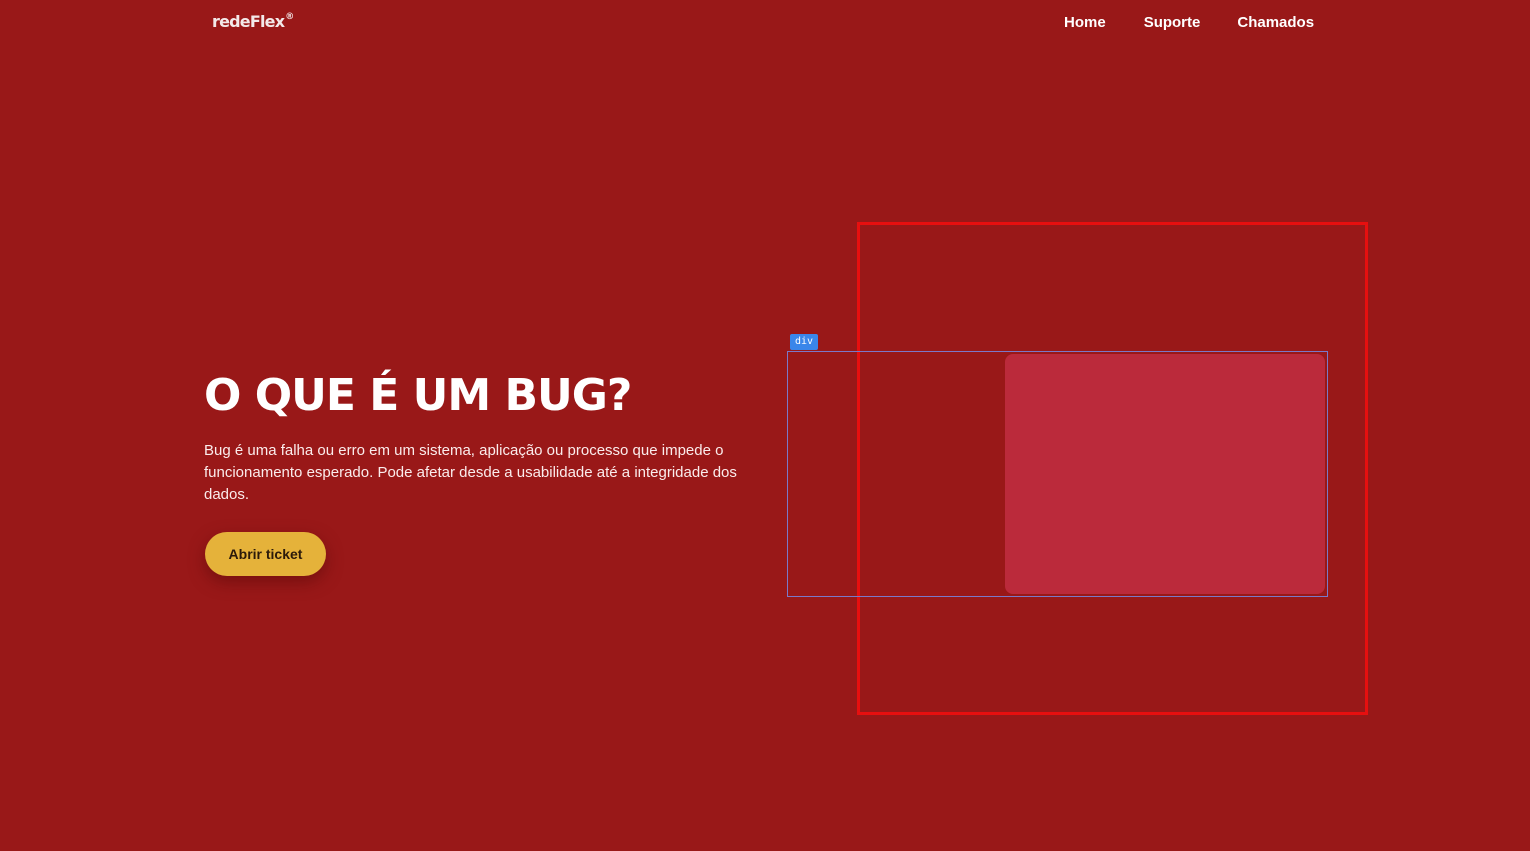 The height and width of the screenshot is (851, 1530). What do you see at coordinates (418, 395) in the screenshot?
I see `hero-title: O QUE É UM BUG?` at bounding box center [418, 395].